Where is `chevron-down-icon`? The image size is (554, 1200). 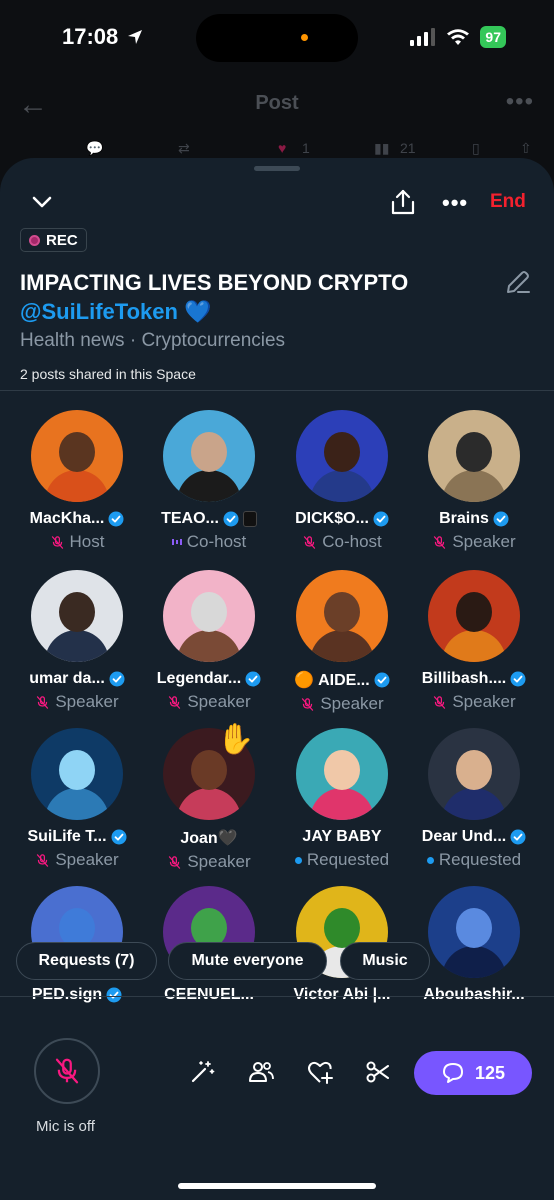 chevron-down-icon is located at coordinates (42, 202).